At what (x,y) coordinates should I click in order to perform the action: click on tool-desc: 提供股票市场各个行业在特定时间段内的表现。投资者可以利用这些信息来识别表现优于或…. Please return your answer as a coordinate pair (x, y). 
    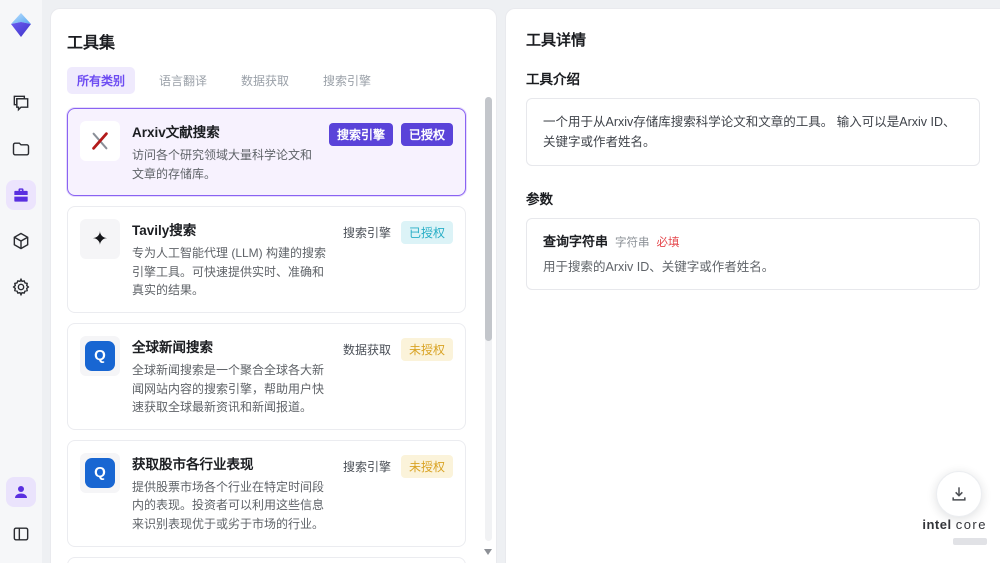
    Looking at the image, I should click on (228, 505).